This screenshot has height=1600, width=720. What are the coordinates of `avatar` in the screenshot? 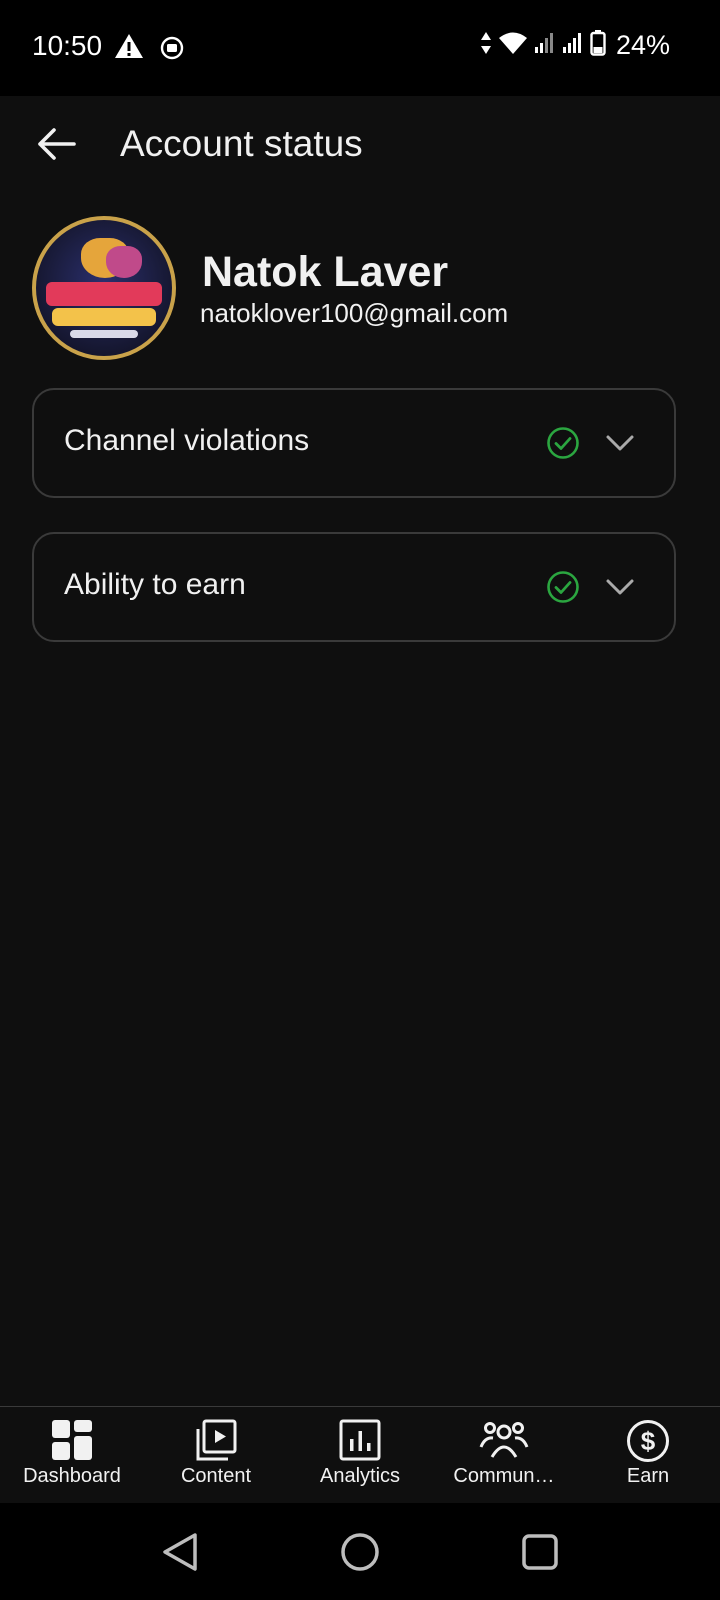 It's located at (104, 288).